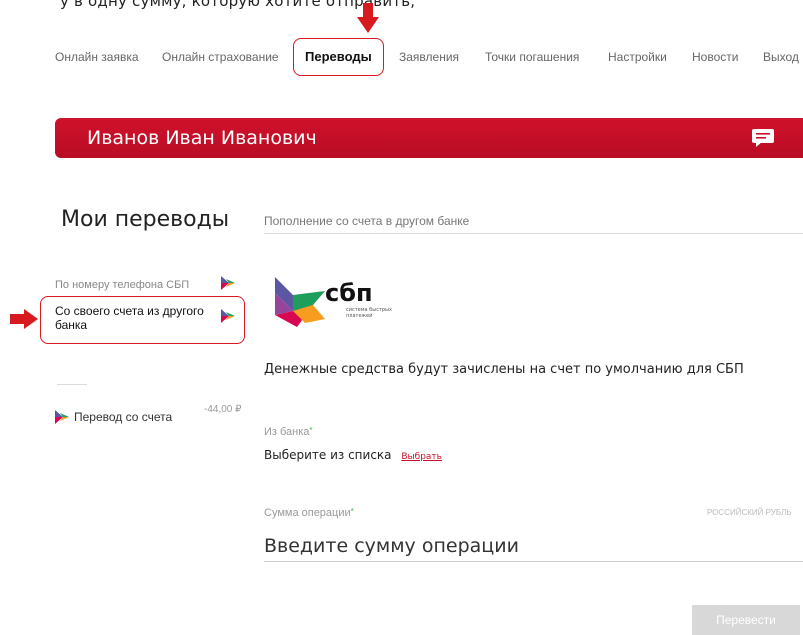 The image size is (803, 635). Describe the element at coordinates (202, 138) in the screenshot. I see `user-name: Иванов Иван Иванович` at that location.